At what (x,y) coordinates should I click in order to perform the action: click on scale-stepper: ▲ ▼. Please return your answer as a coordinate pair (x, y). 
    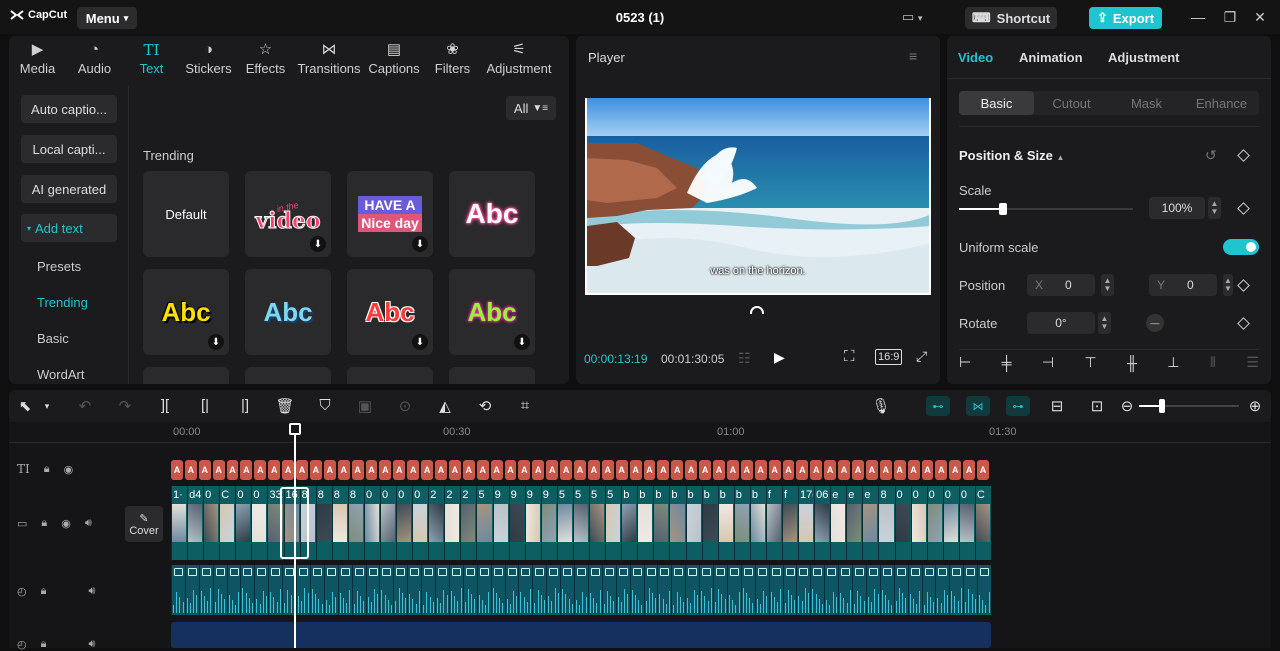
    Looking at the image, I should click on (1214, 208).